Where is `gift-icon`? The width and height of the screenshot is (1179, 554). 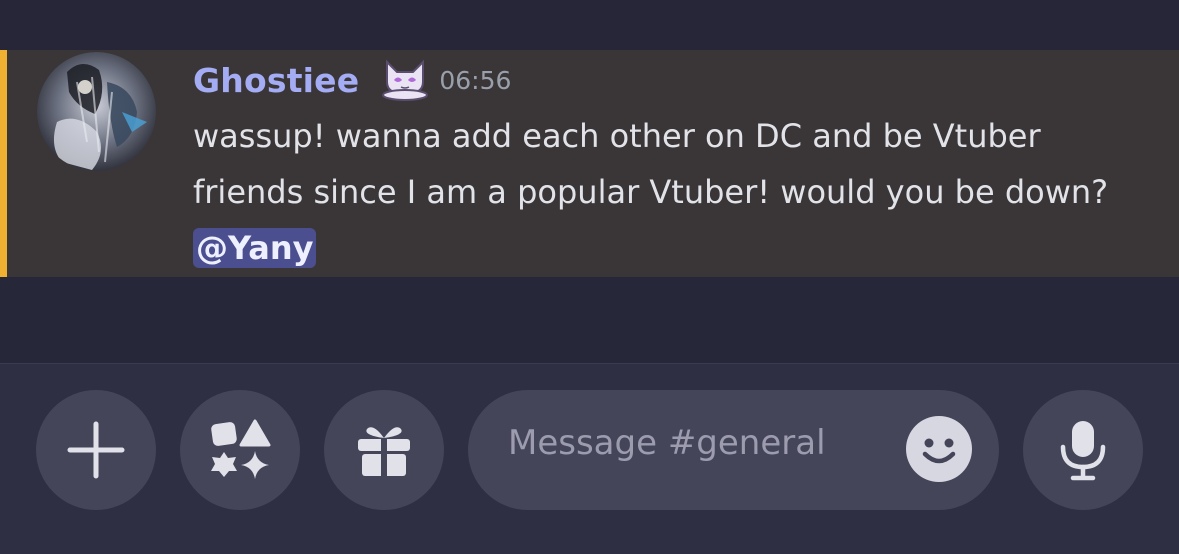 gift-icon is located at coordinates (384, 451).